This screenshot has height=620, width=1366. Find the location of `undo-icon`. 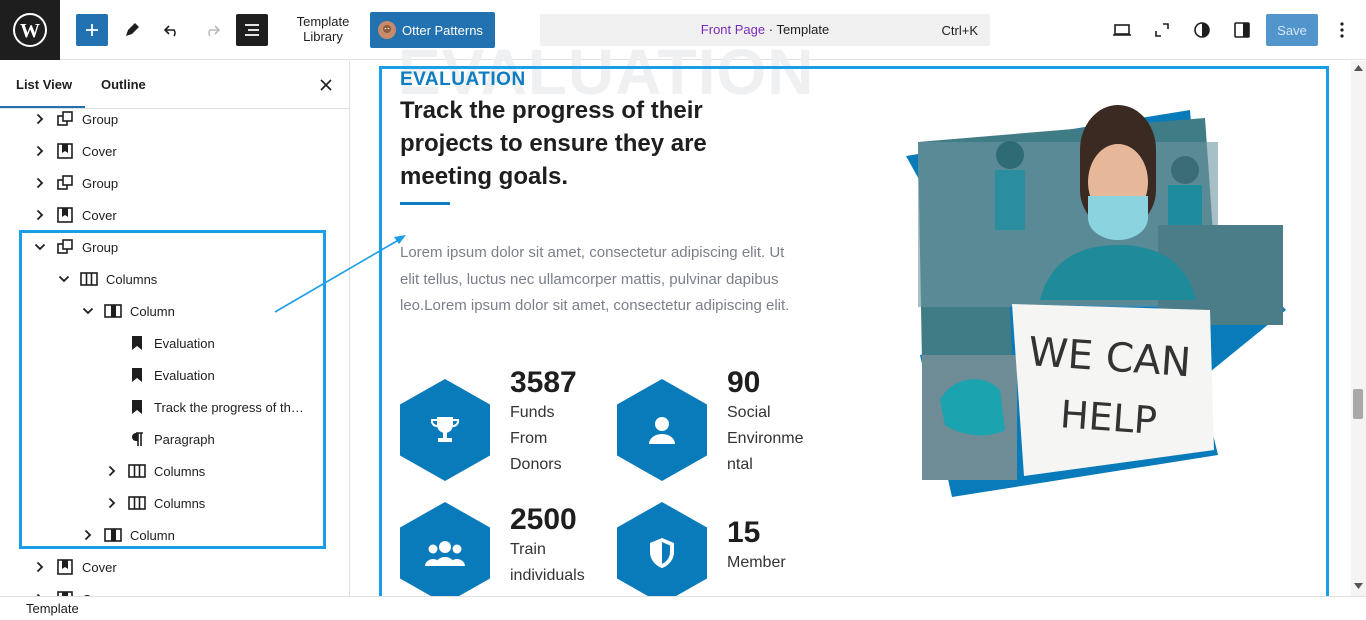

undo-icon is located at coordinates (169, 31).